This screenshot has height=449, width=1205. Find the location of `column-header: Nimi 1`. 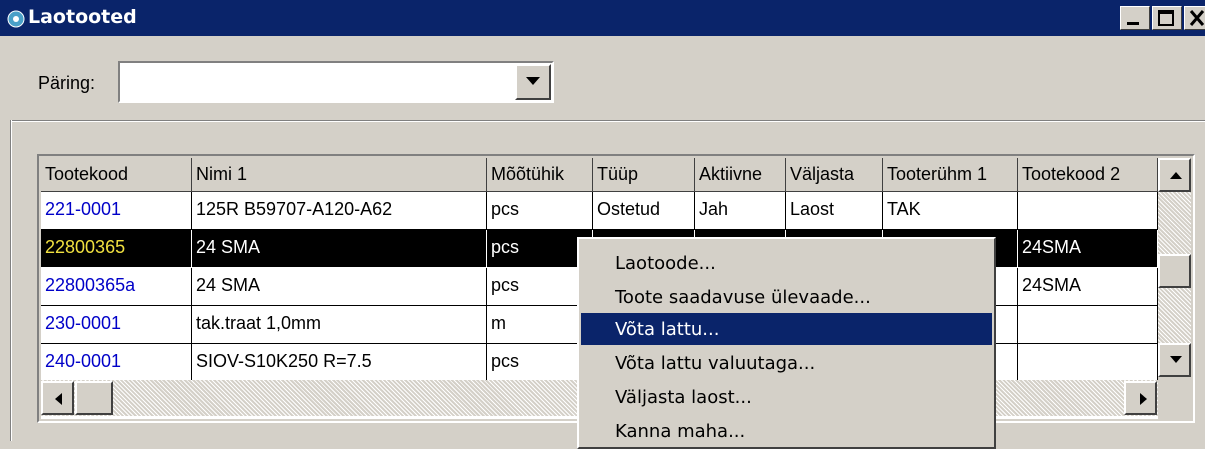

column-header: Nimi 1 is located at coordinates (339, 175).